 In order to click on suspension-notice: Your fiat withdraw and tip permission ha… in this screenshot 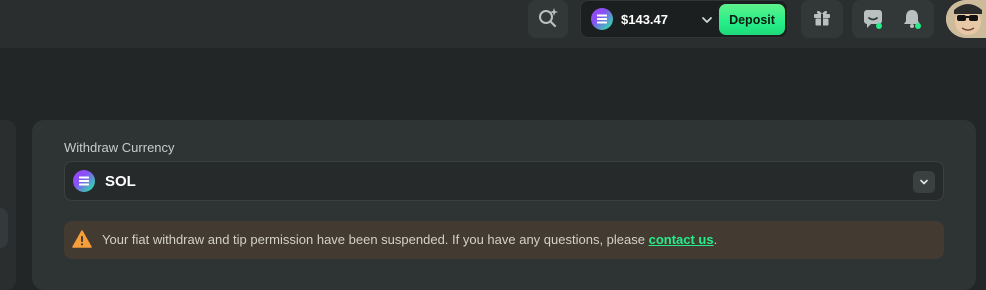, I will do `click(504, 240)`.